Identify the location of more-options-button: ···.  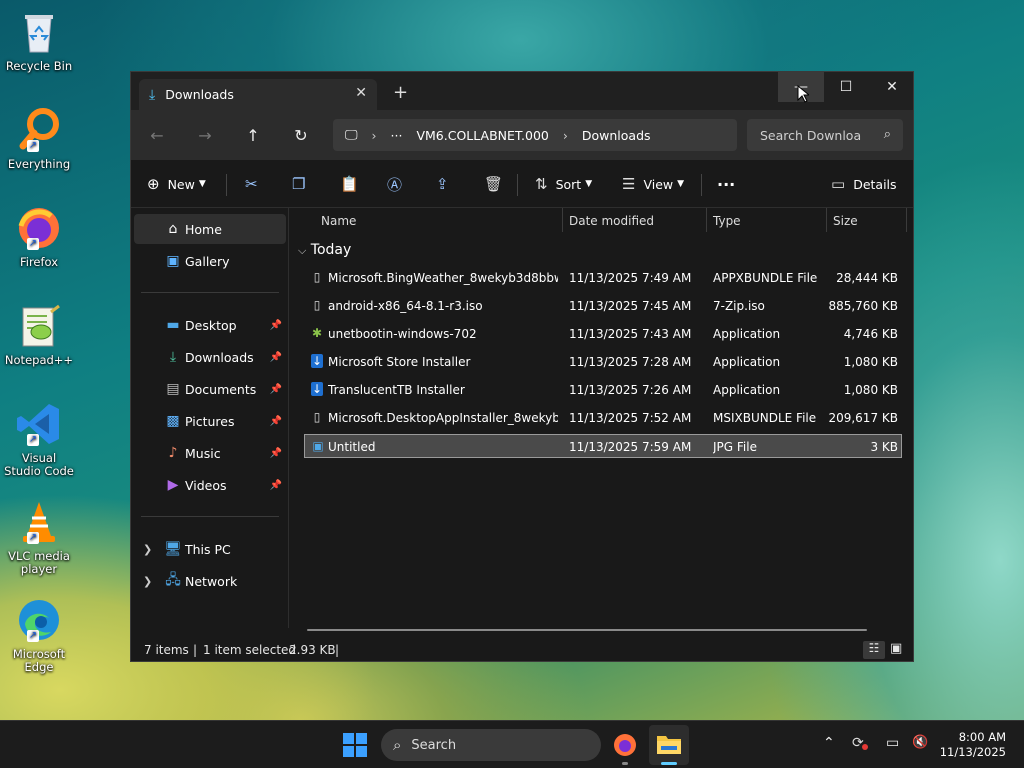
(726, 184).